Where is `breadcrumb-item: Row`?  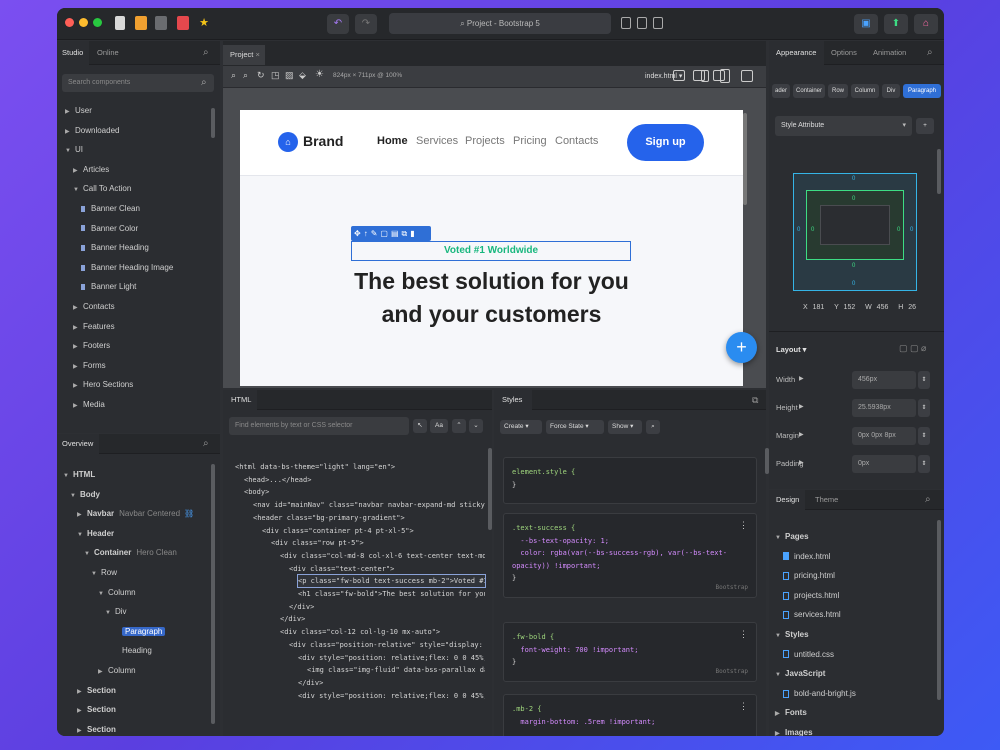 breadcrumb-item: Row is located at coordinates (838, 91).